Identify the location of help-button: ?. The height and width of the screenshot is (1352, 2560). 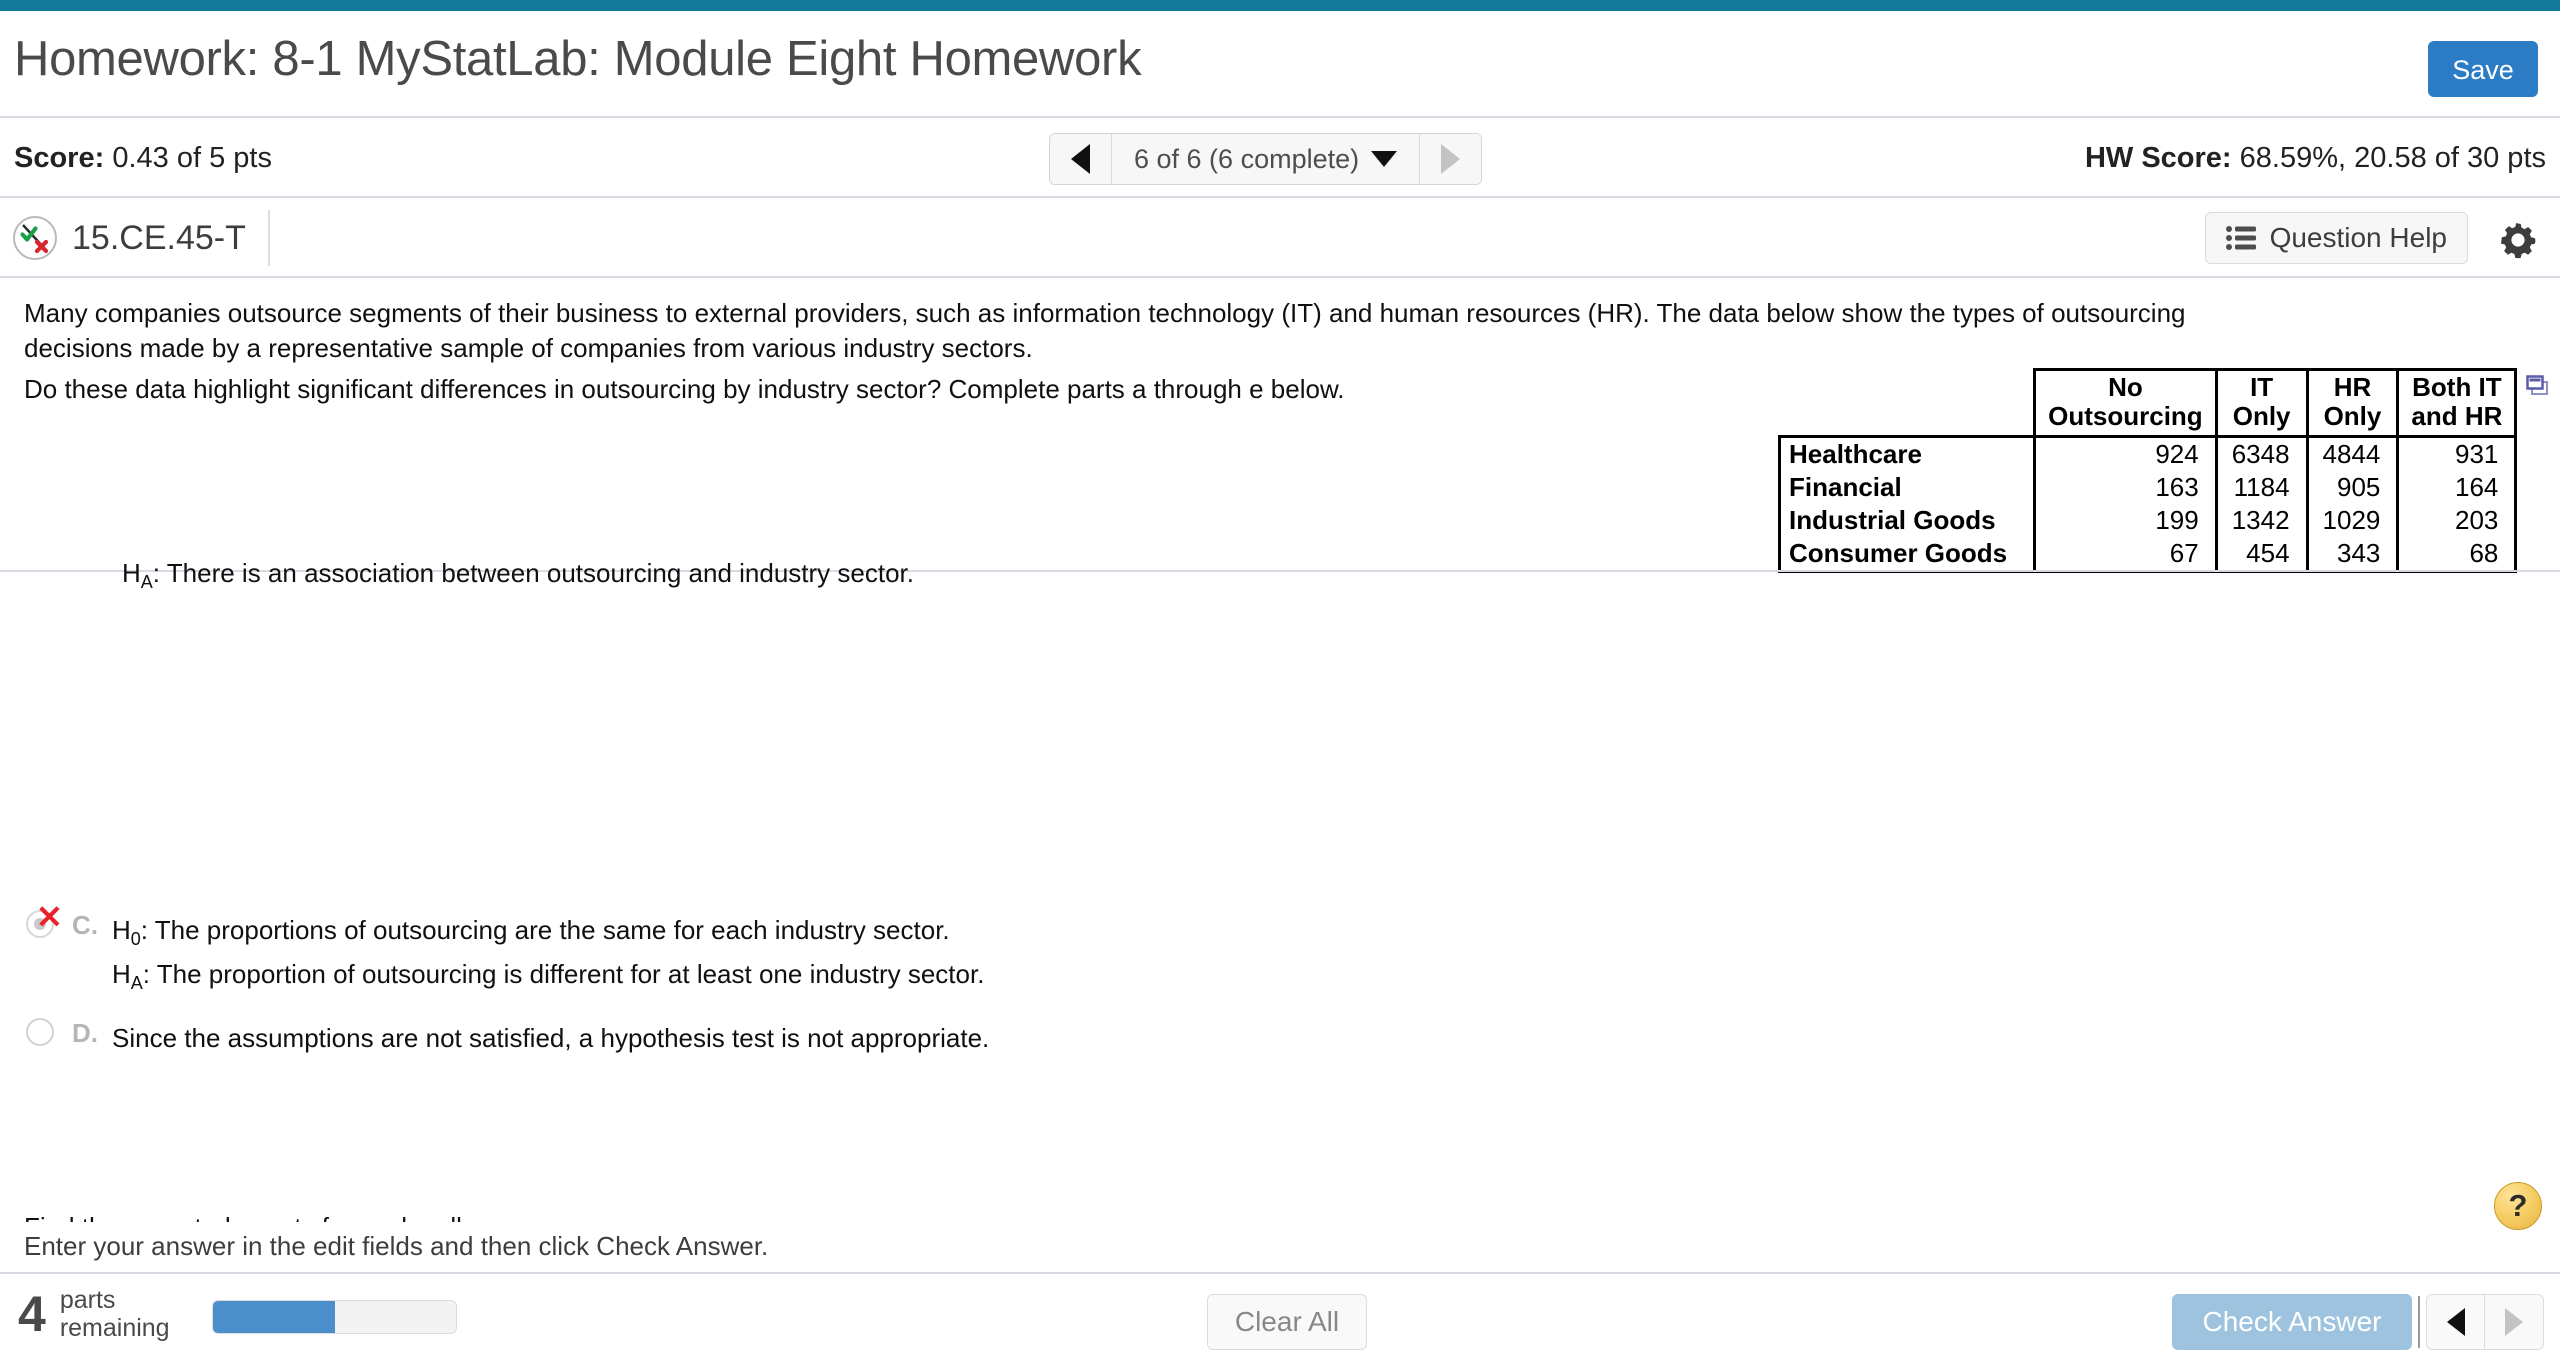
(2518, 1206).